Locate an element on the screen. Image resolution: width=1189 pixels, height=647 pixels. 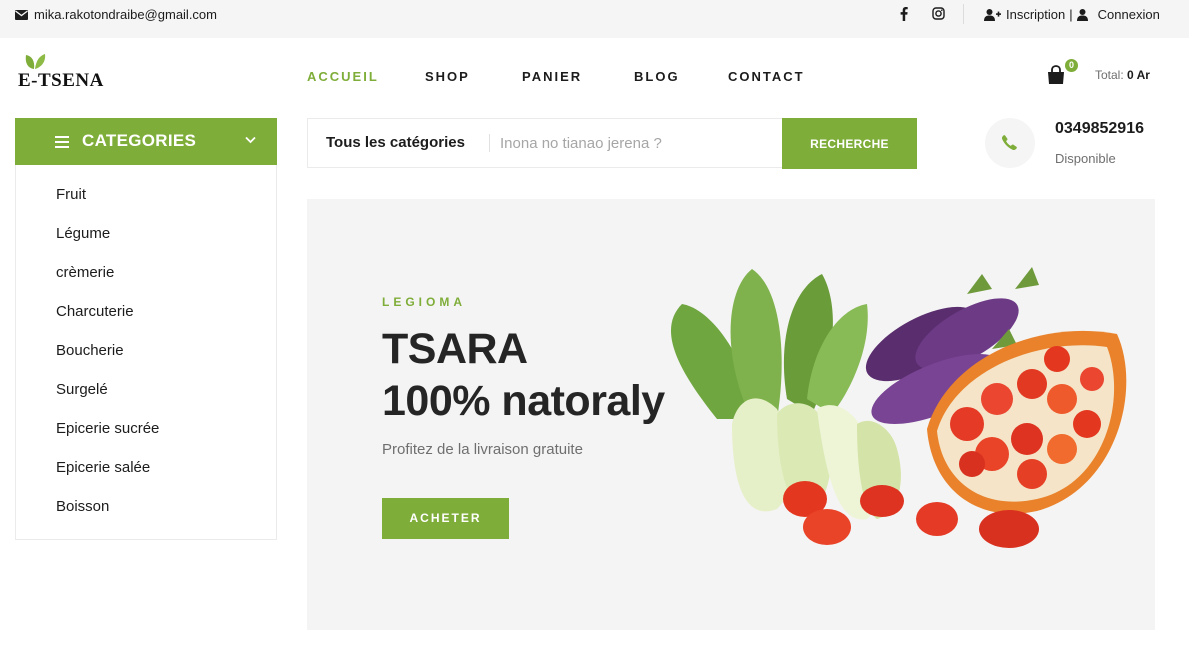
category-item-epicerie-salee: Epicerie salée is located at coordinates (103, 467).